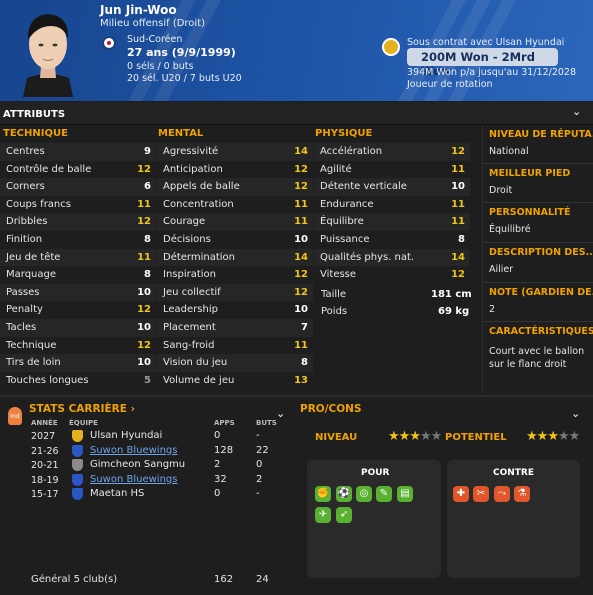  I want to click on attribute-row: Technique 12, so click(78, 346).